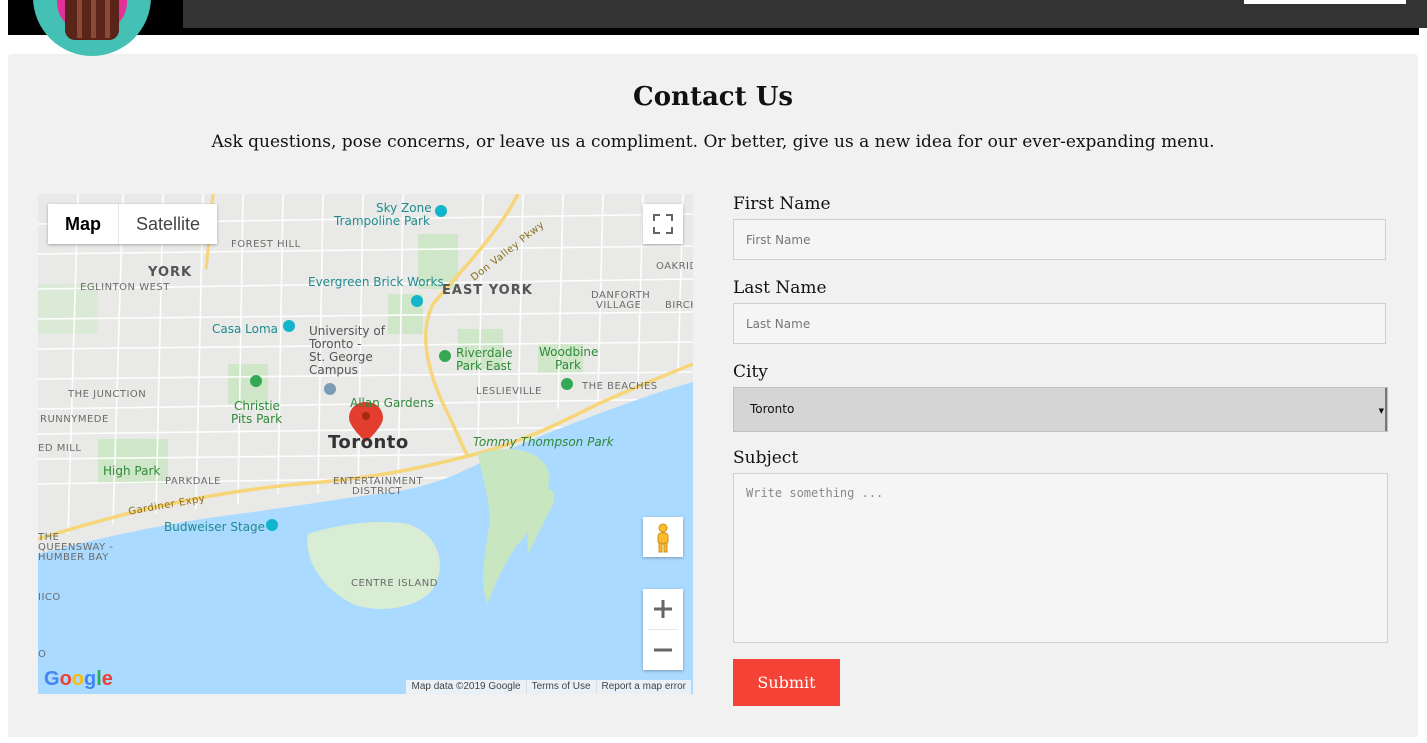  What do you see at coordinates (487, 290) in the screenshot?
I see `map-label: EAST YORK` at bounding box center [487, 290].